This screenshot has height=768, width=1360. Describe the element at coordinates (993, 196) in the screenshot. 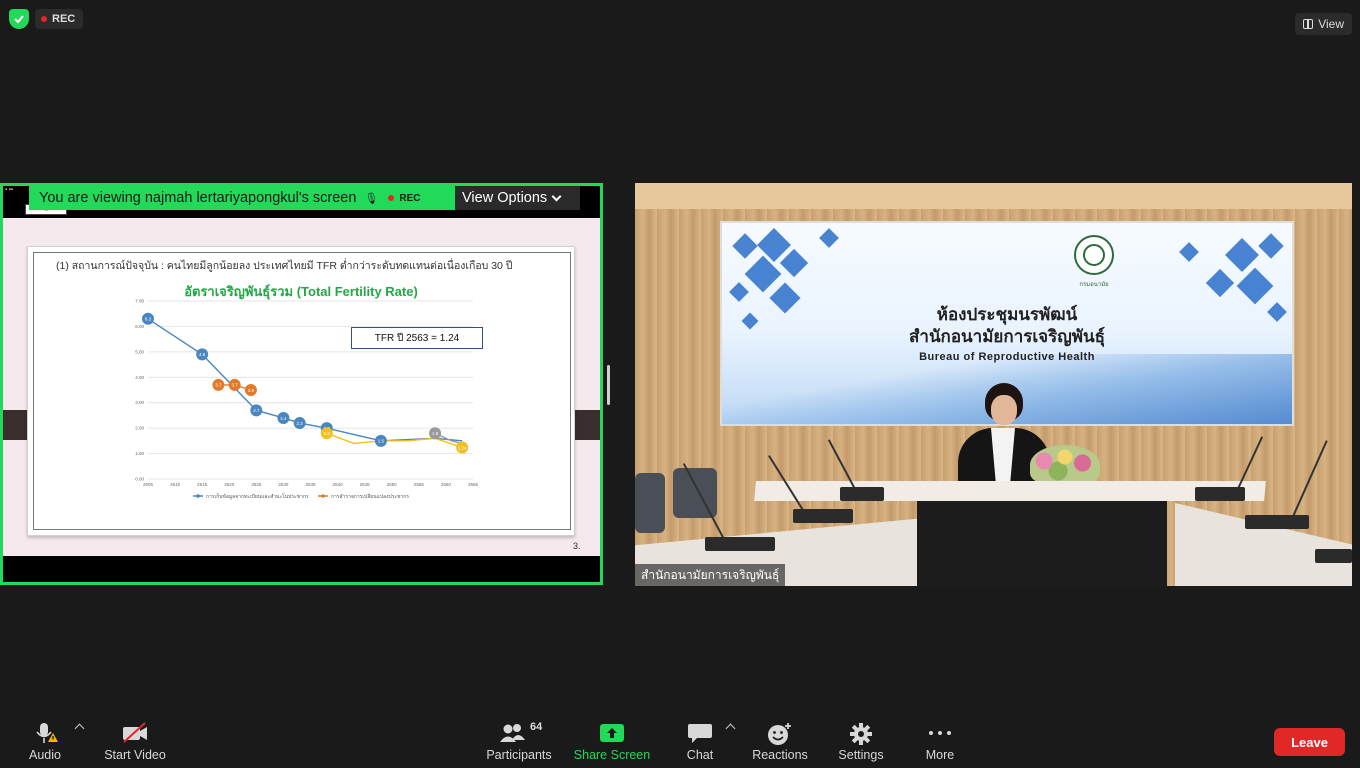

I see `wall-top` at that location.